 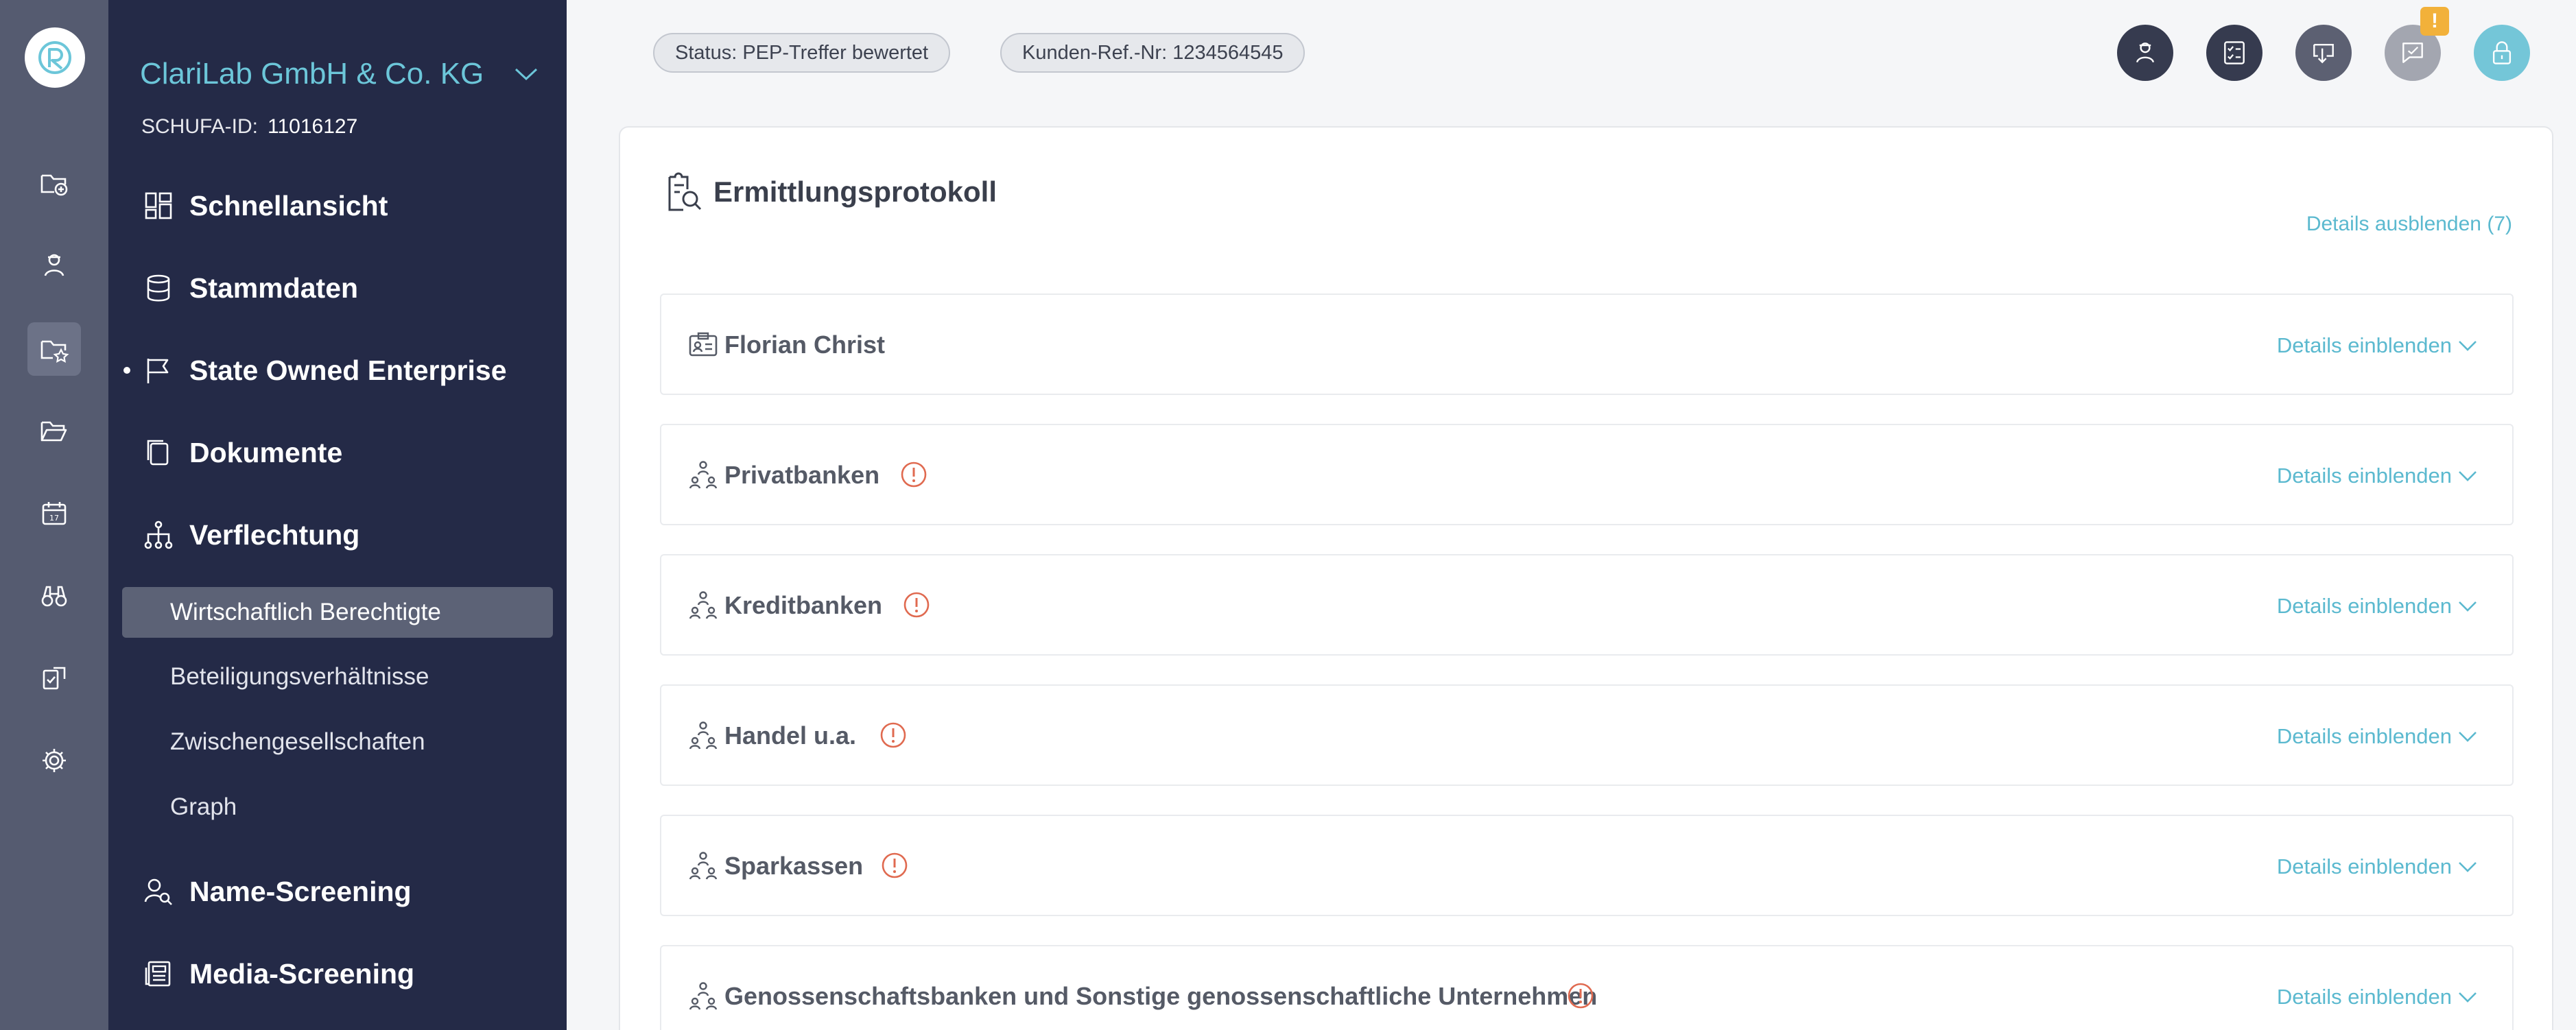 What do you see at coordinates (802, 475) in the screenshot?
I see `row-label: Privatbanken` at bounding box center [802, 475].